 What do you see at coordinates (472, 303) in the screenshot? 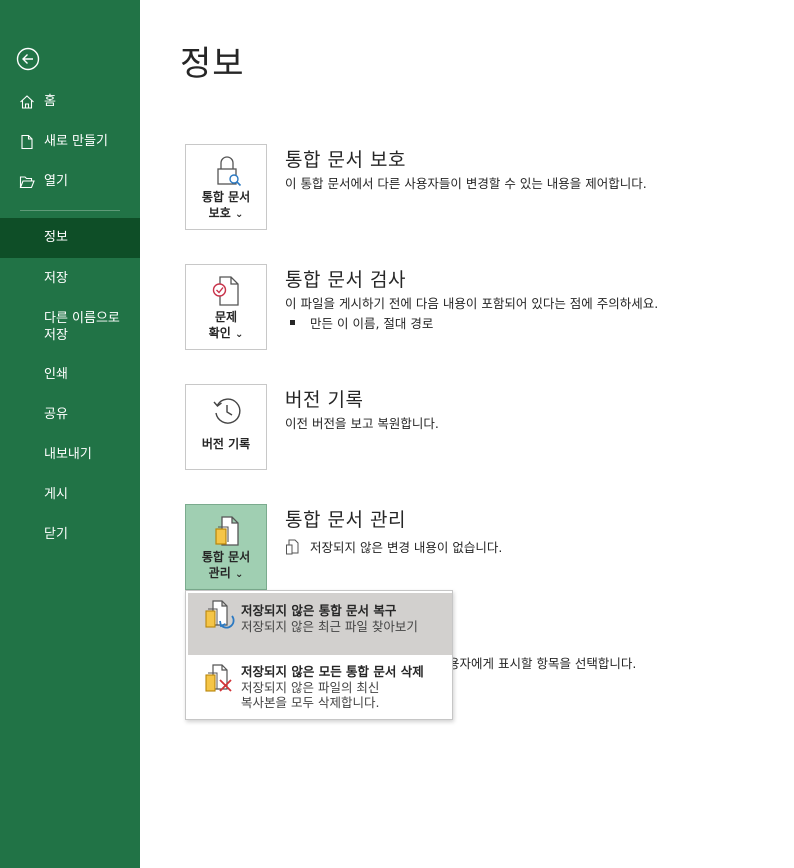
I see `section-description: 이 파일을 게시하기 전에 다음 내용이 포함되어 있다는 점에 주의하세요.` at bounding box center [472, 303].